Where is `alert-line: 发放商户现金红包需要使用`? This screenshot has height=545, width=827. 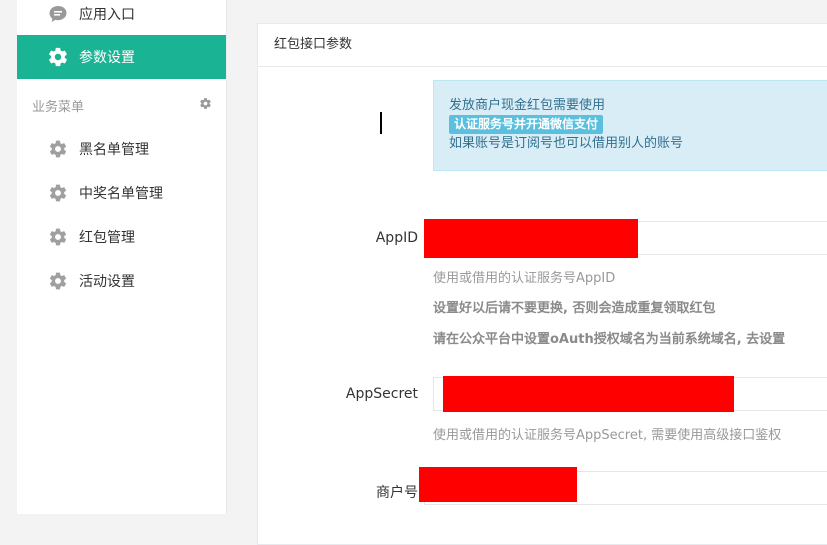 alert-line: 发放商户现金红包需要使用 is located at coordinates (527, 105).